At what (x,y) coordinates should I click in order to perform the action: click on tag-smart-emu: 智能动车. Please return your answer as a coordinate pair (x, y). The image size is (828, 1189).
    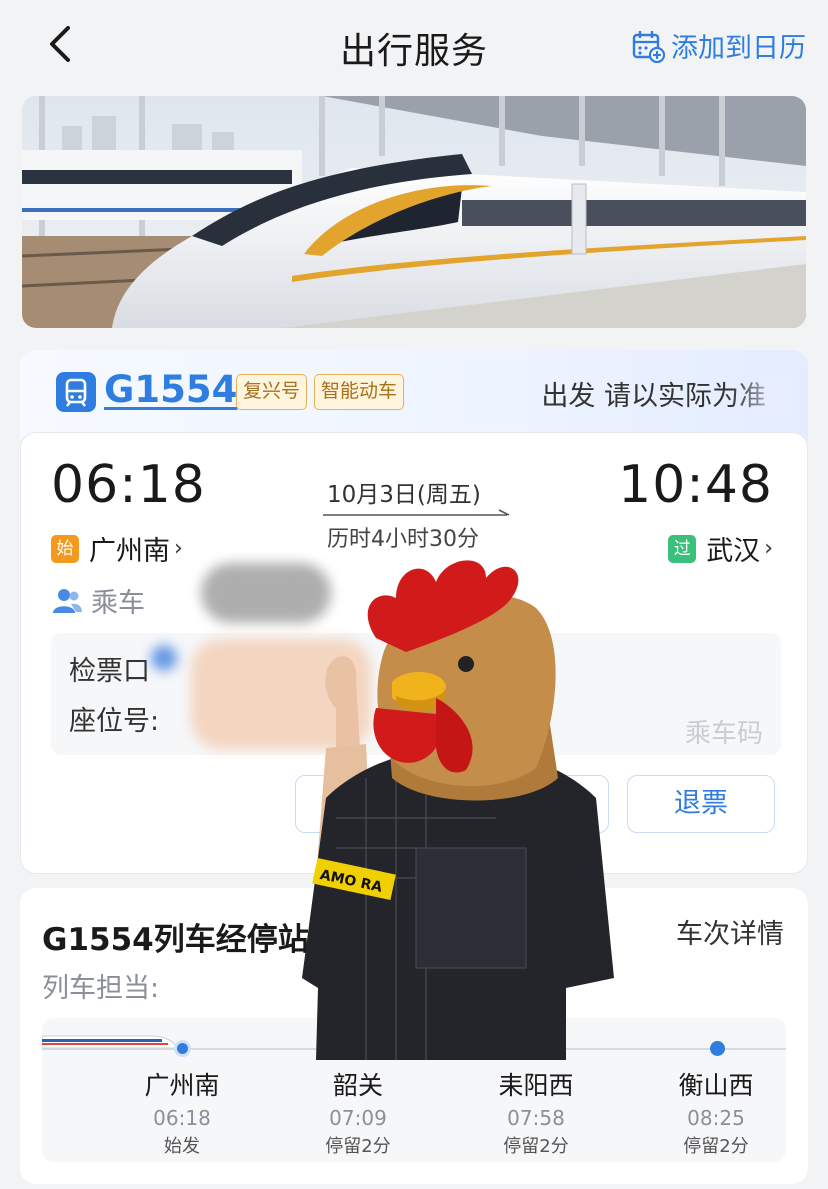
    Looking at the image, I should click on (359, 392).